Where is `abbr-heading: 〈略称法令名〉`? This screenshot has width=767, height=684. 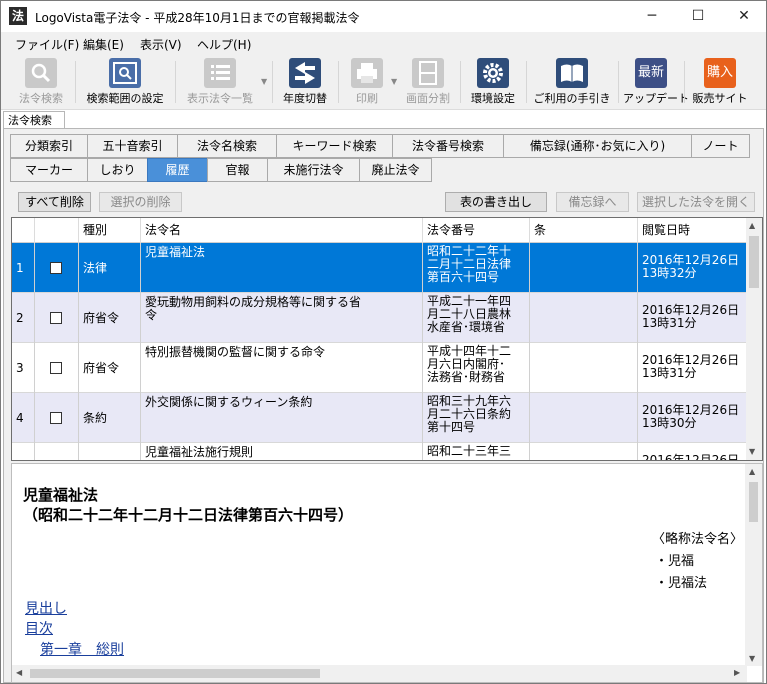 abbr-heading: 〈略称法令名〉 is located at coordinates (698, 539).